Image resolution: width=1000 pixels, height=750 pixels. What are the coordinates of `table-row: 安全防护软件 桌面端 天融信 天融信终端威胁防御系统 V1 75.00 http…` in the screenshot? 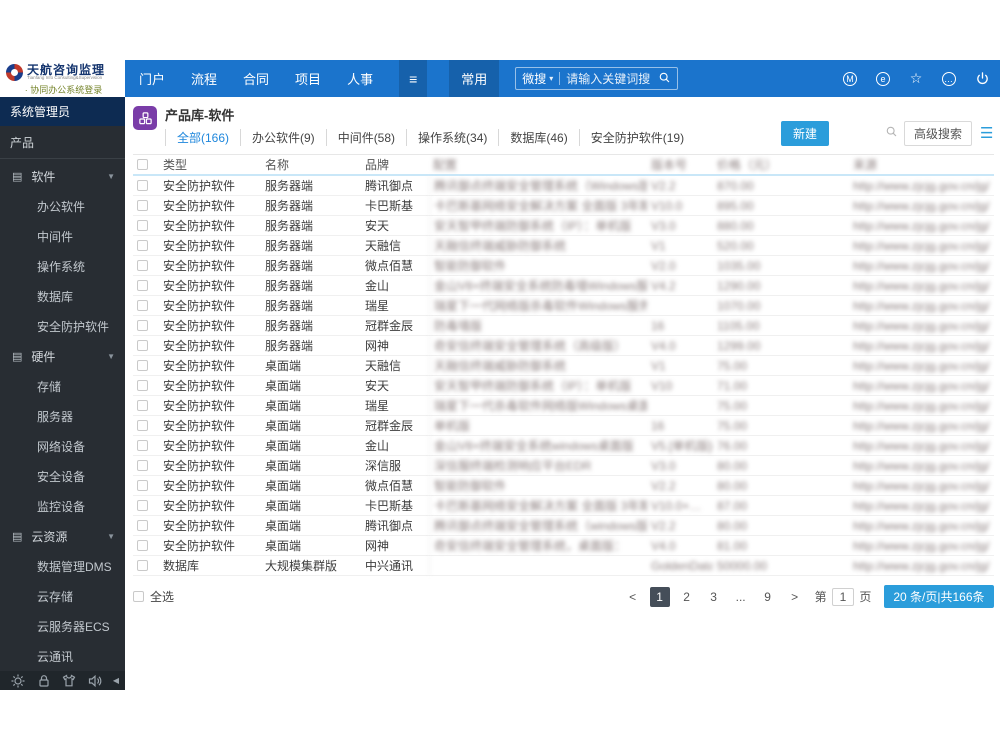 It's located at (563, 366).